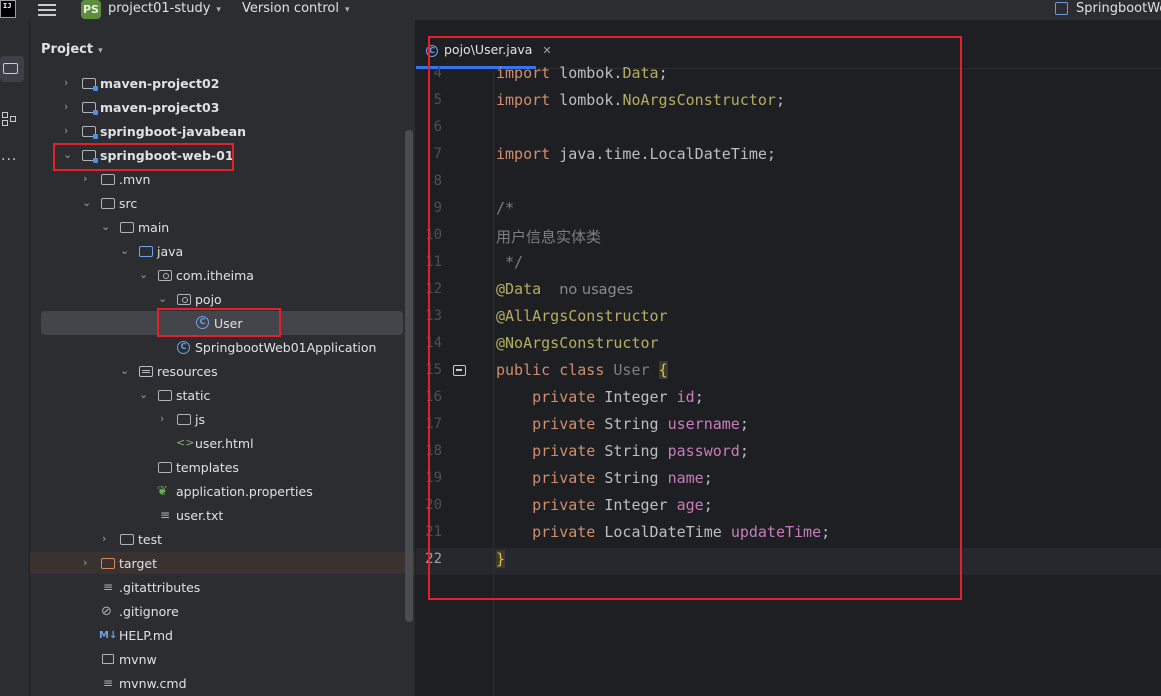 The image size is (1161, 696). I want to click on tree-label: maven-project02, so click(160, 83).